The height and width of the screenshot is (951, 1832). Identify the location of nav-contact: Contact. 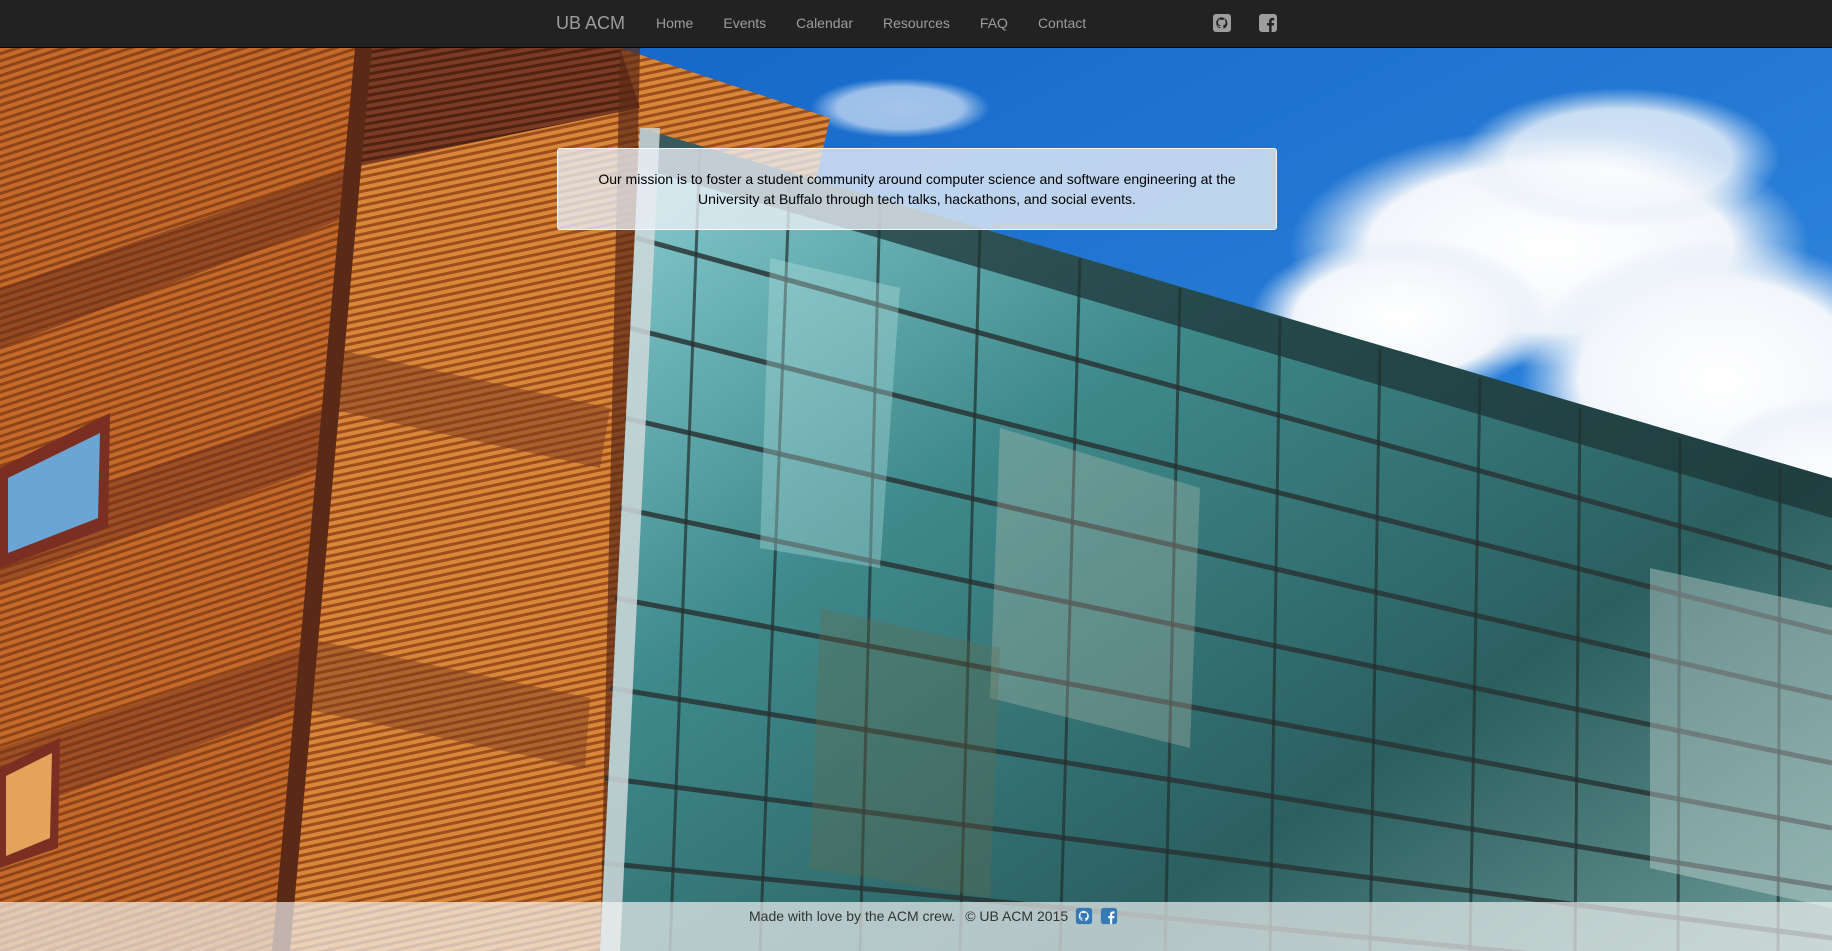
(1062, 24).